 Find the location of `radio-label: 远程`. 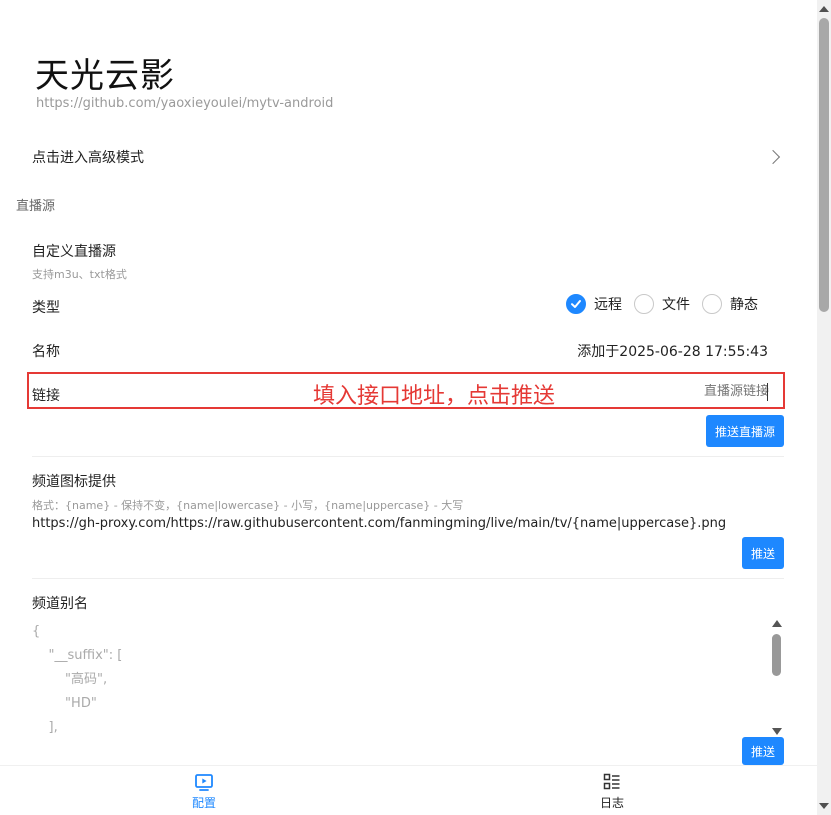

radio-label: 远程 is located at coordinates (608, 305).